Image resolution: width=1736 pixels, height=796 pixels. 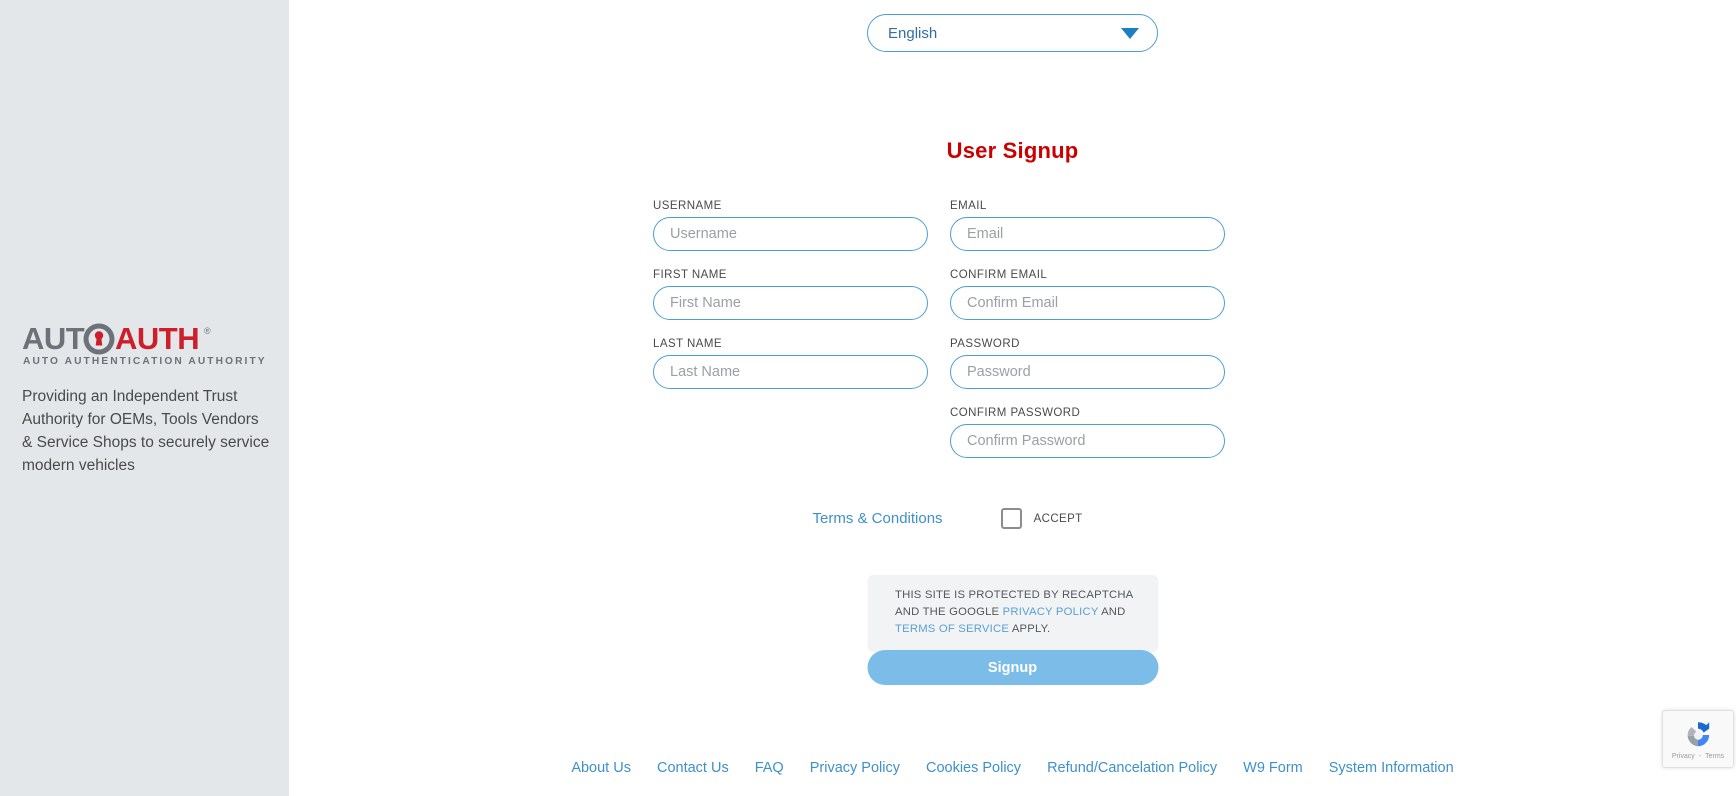 What do you see at coordinates (1087, 372) in the screenshot?
I see `password-input` at bounding box center [1087, 372].